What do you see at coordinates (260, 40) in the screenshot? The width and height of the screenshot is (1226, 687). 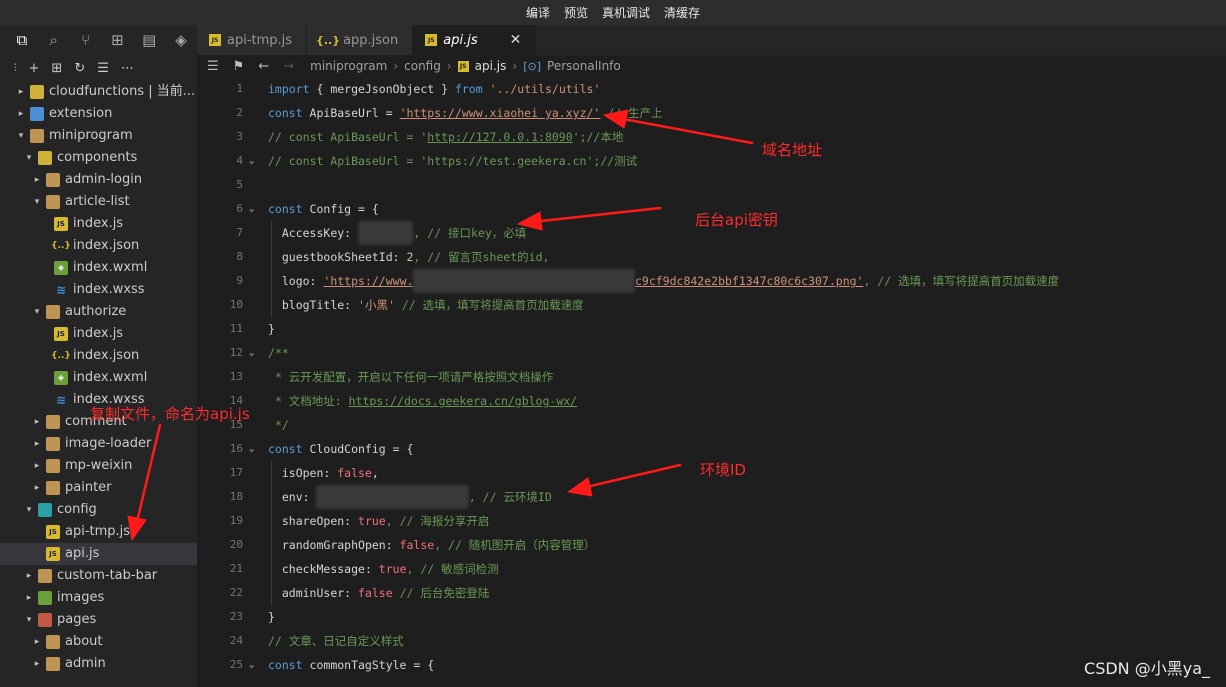 I see `tab-label: api-tmp.js` at bounding box center [260, 40].